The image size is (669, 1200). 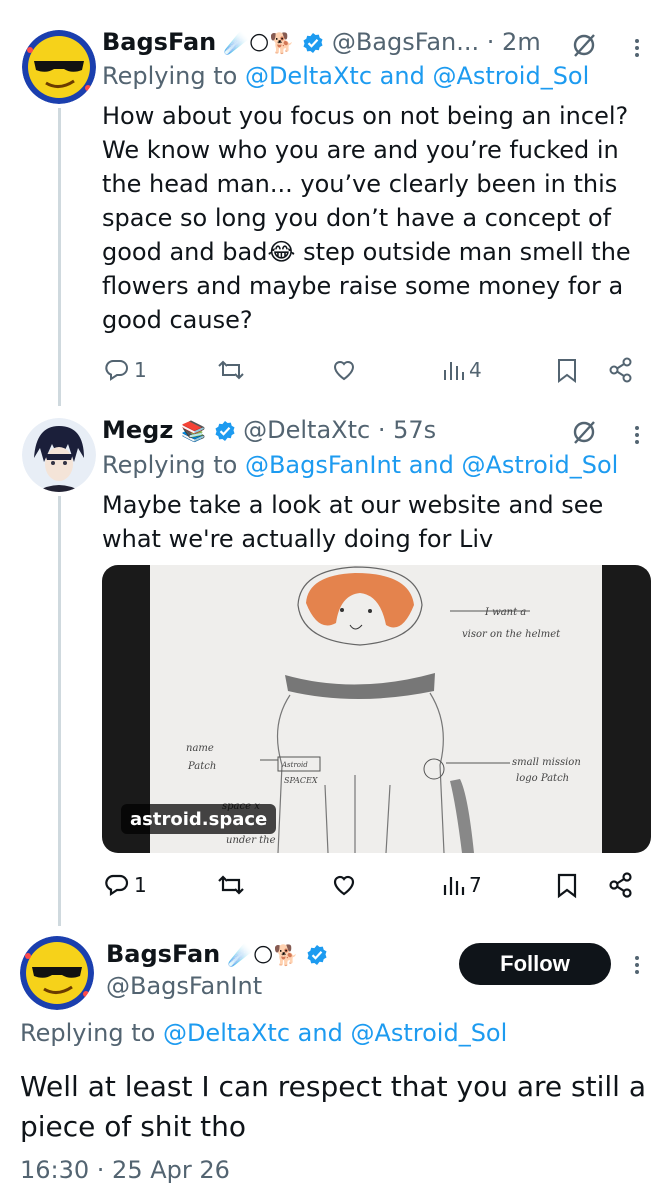 What do you see at coordinates (306, 430) in the screenshot?
I see `handle: @DeltaXtc` at bounding box center [306, 430].